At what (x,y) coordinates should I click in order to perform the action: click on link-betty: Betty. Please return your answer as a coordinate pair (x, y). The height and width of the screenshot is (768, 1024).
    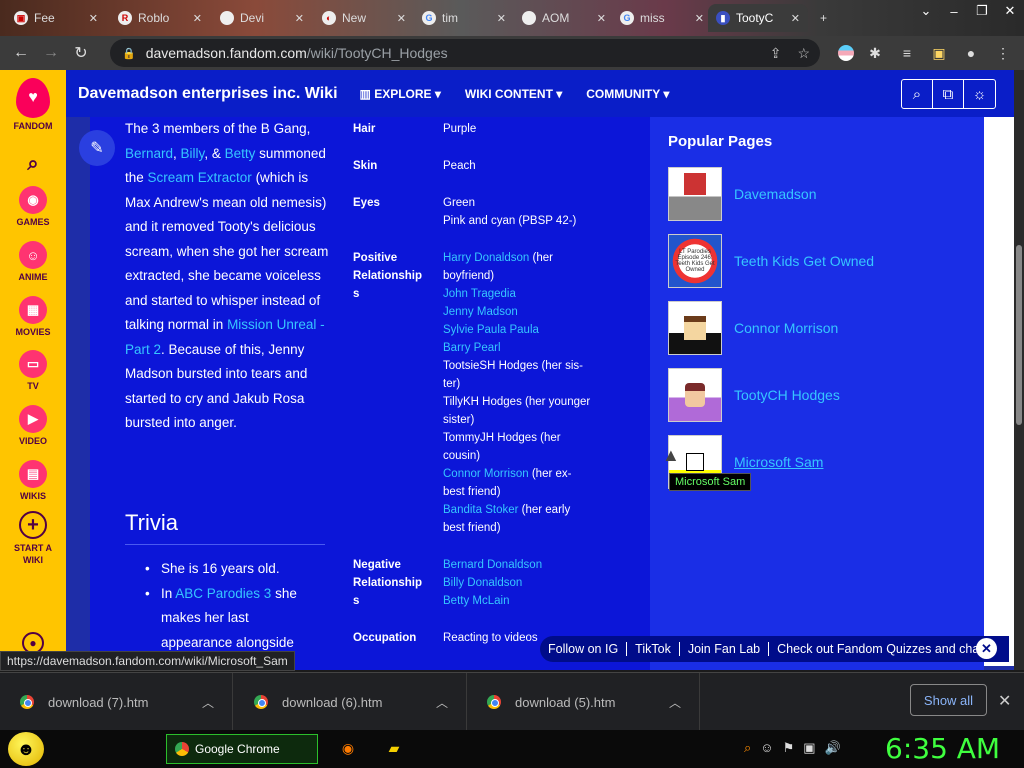
    Looking at the image, I should click on (240, 153).